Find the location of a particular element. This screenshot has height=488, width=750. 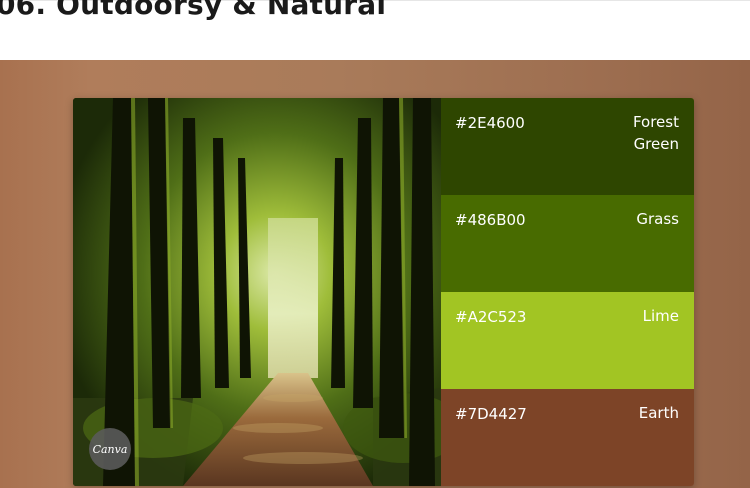

canva-badge: Canva is located at coordinates (110, 449).